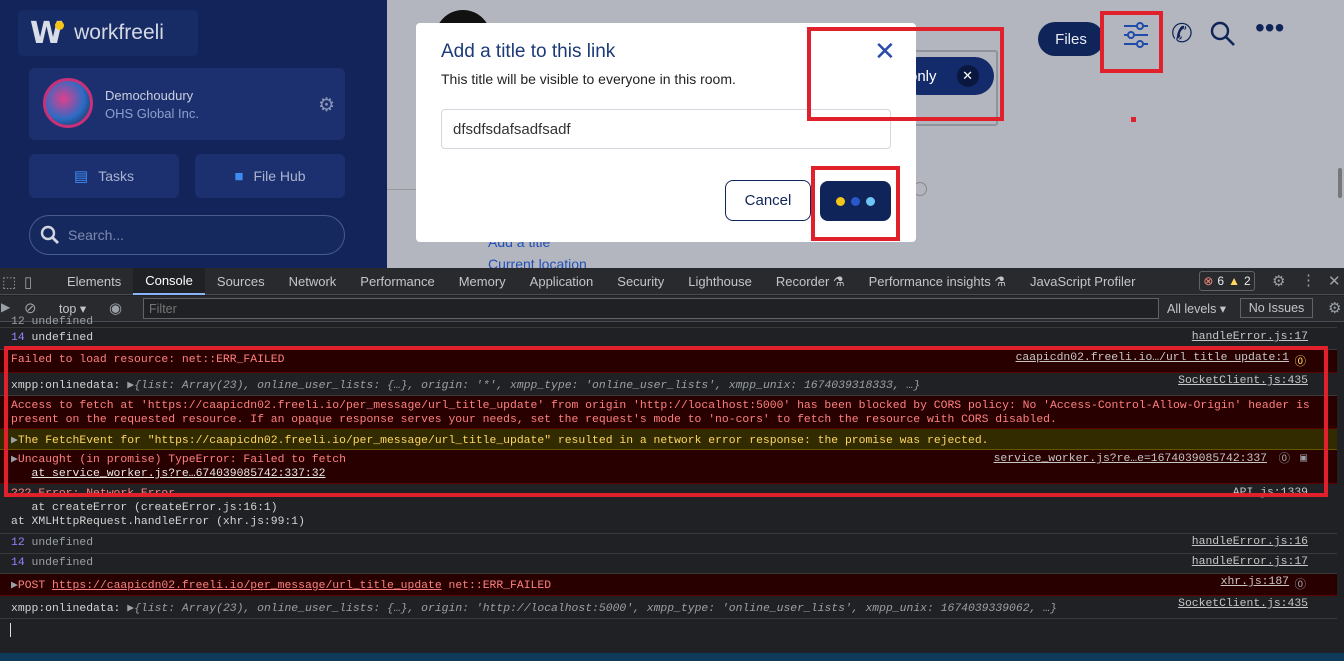 The width and height of the screenshot is (1344, 661). What do you see at coordinates (537, 262) in the screenshot?
I see `current-location-link: Current location` at bounding box center [537, 262].